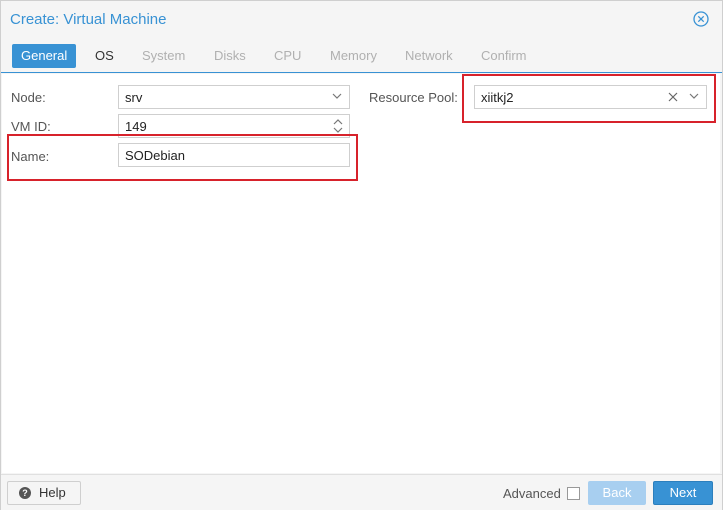  What do you see at coordinates (44, 56) in the screenshot?
I see `tab-general: General` at bounding box center [44, 56].